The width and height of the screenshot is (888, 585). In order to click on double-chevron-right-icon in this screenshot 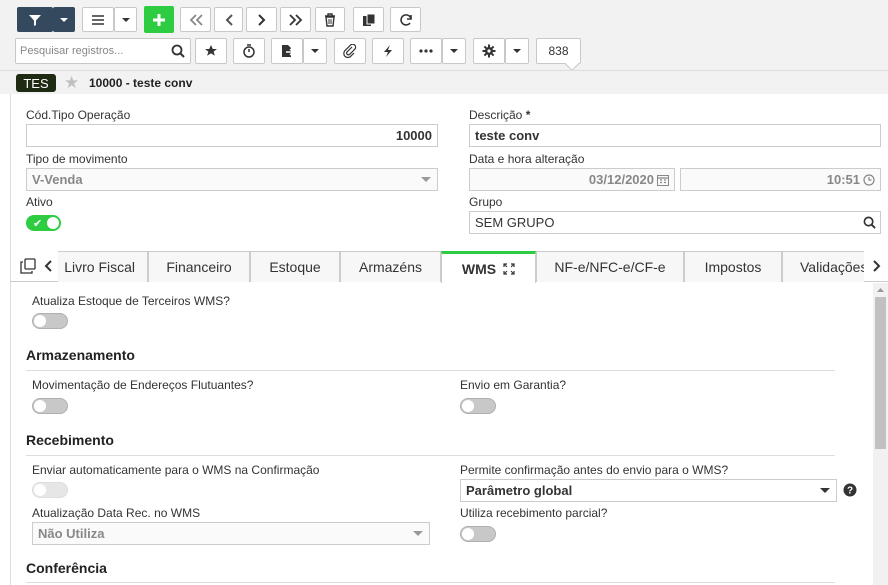, I will do `click(295, 19)`.